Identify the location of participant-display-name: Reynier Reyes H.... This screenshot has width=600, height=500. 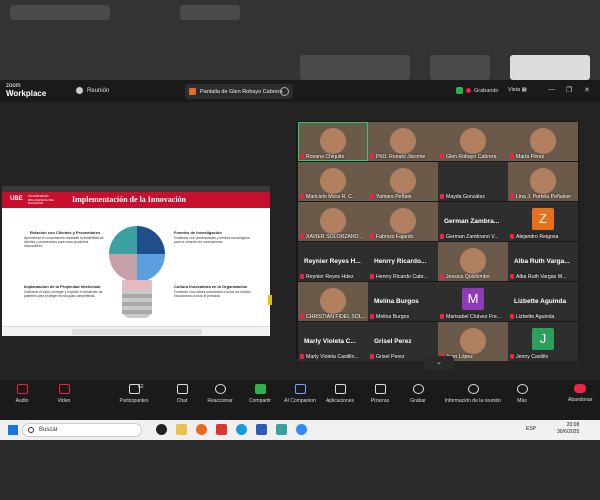
(332, 261).